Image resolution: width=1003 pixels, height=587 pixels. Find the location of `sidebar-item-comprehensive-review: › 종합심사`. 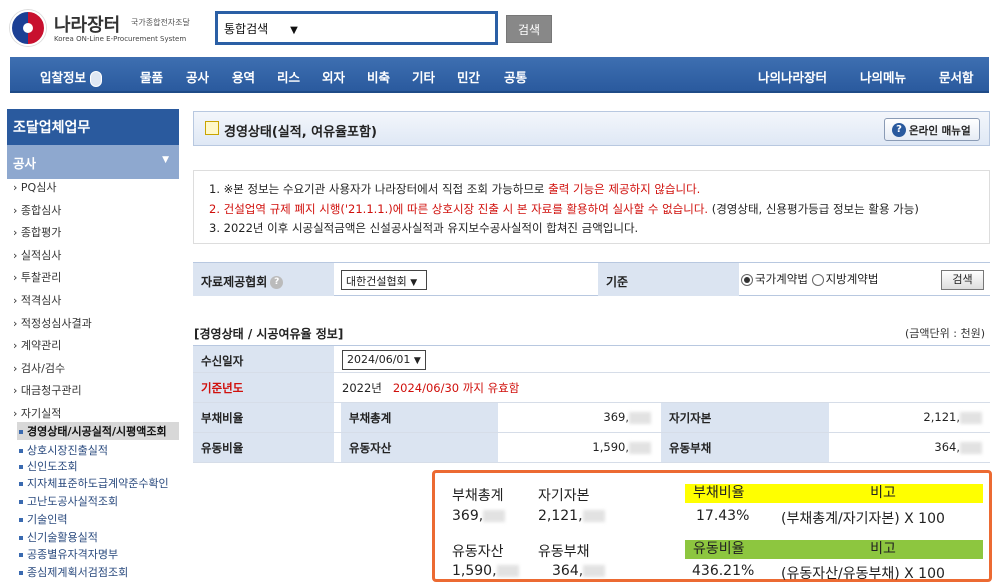

sidebar-item-comprehensive-review: › 종합심사 is located at coordinates (37, 210).